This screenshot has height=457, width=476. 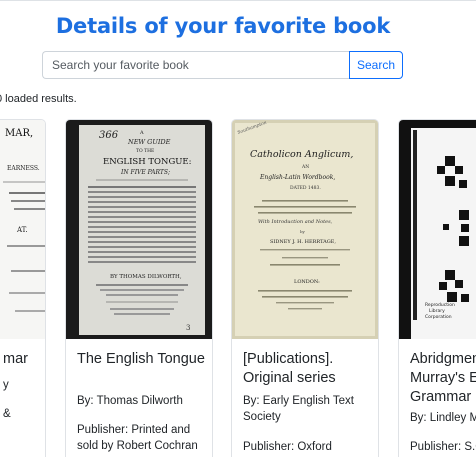 What do you see at coordinates (146, 277) in the screenshot?
I see `cover-text: BY THOMAS DILWORTH,` at bounding box center [146, 277].